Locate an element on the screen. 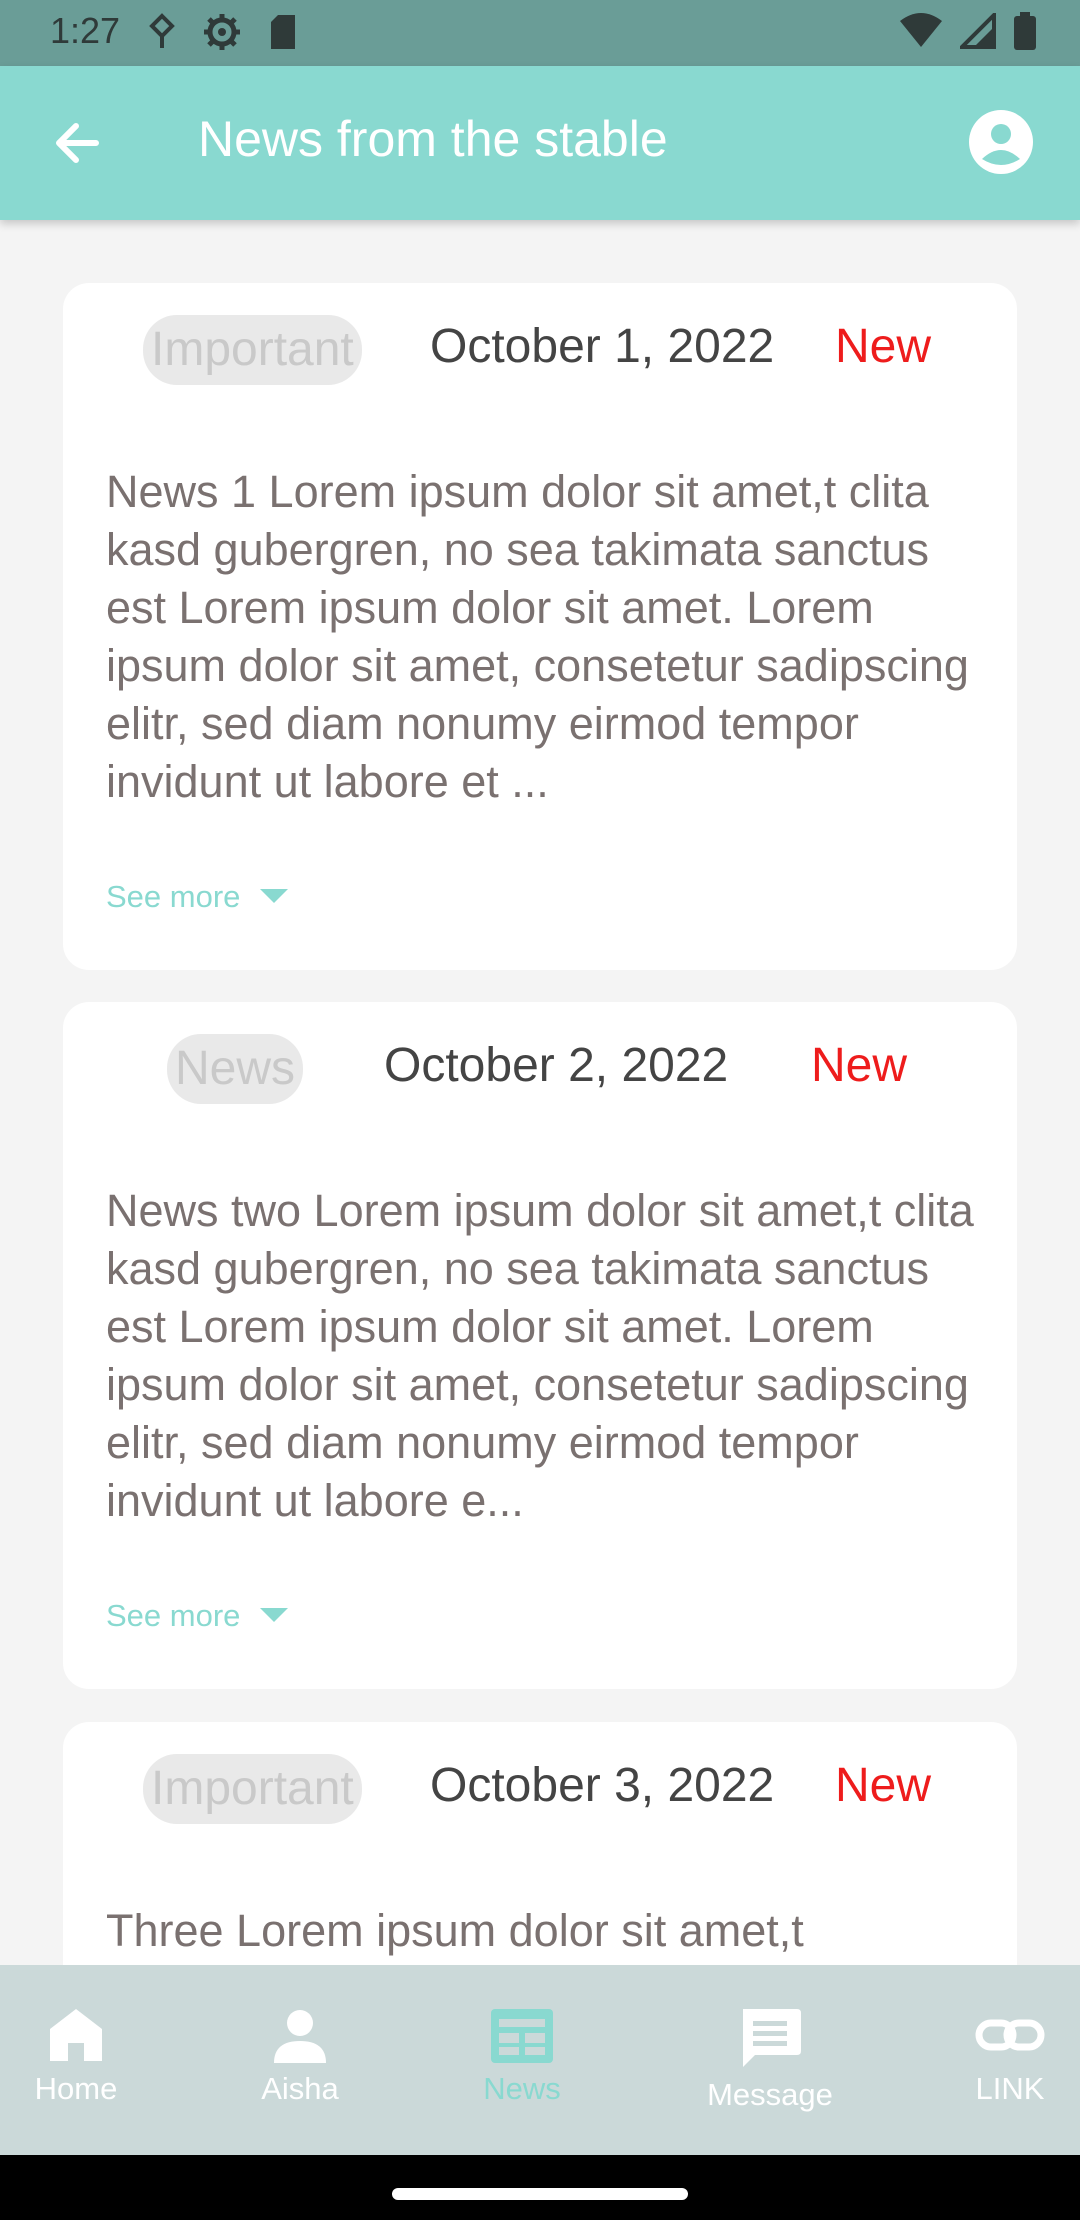 This screenshot has height=2220, width=1080. news-card-header: Important October 1, 2022 New is located at coordinates (540, 348).